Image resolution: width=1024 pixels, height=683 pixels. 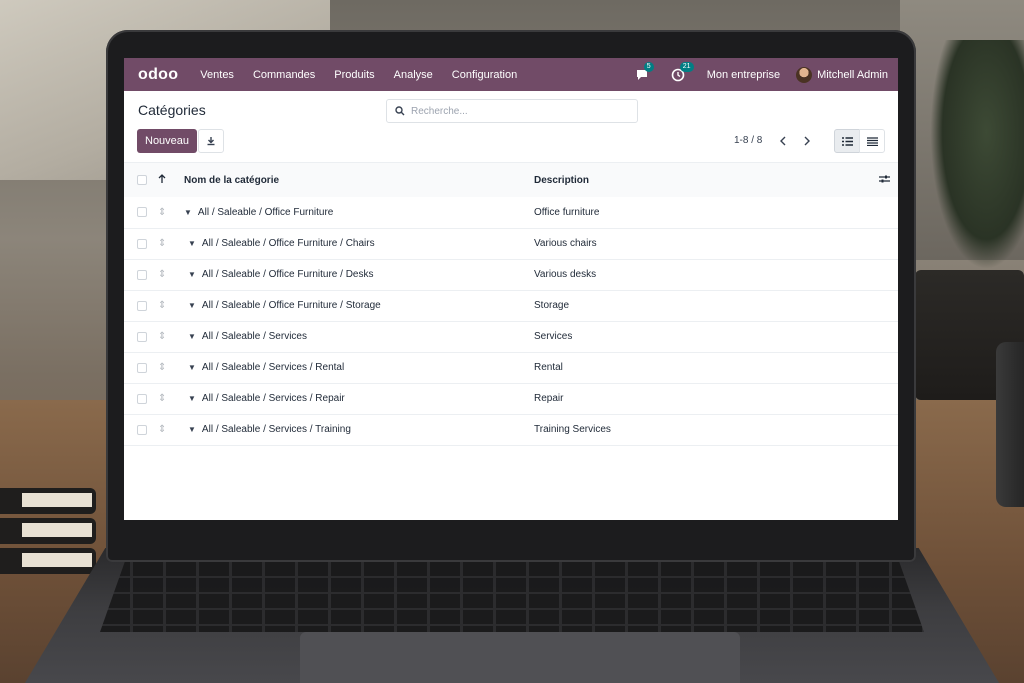 I want to click on rows-icon, so click(x=872, y=141).